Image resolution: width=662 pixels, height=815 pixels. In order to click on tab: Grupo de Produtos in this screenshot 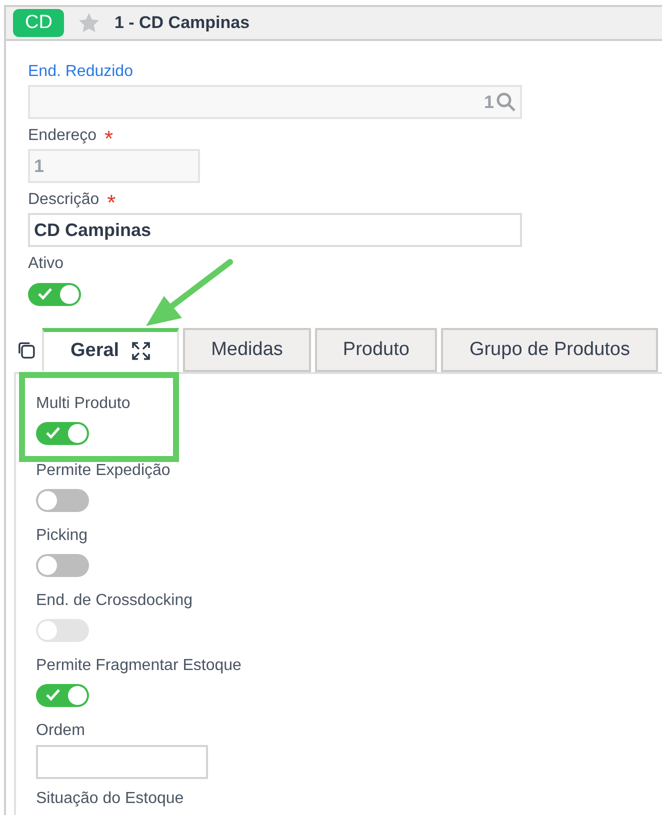, I will do `click(549, 350)`.